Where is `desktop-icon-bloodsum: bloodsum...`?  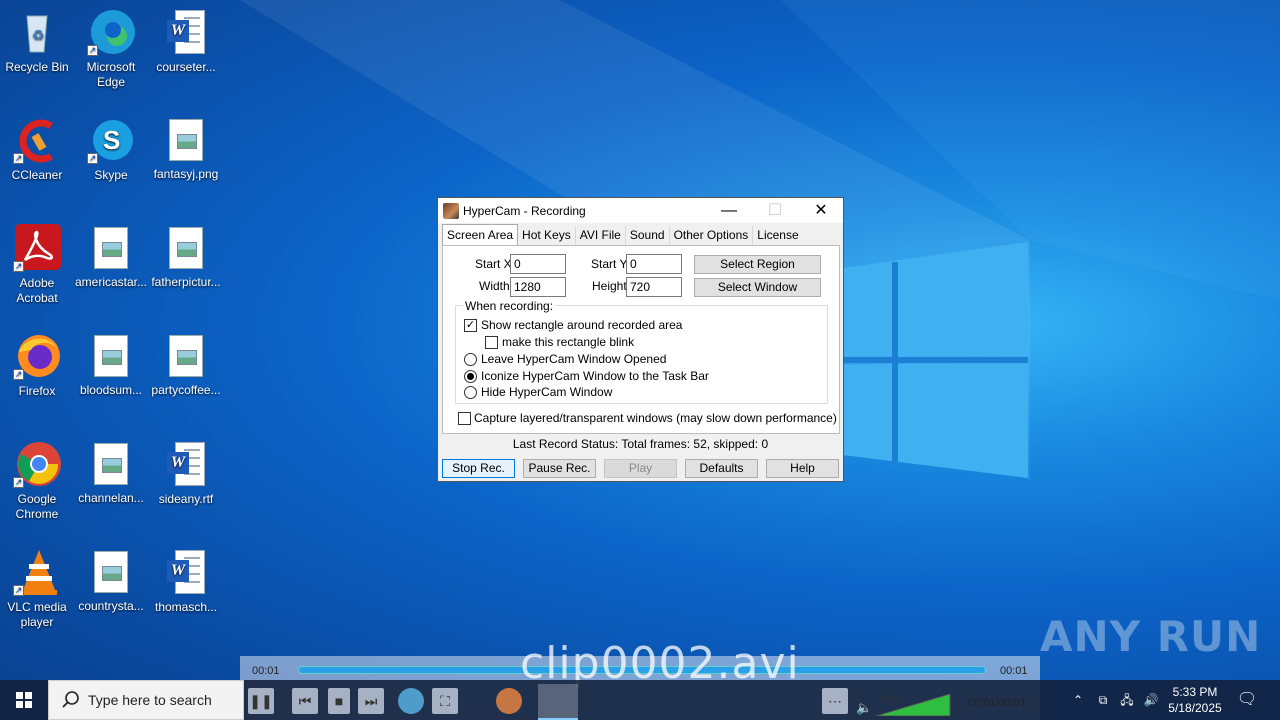
desktop-icon-bloodsum: bloodsum... is located at coordinates (111, 365).